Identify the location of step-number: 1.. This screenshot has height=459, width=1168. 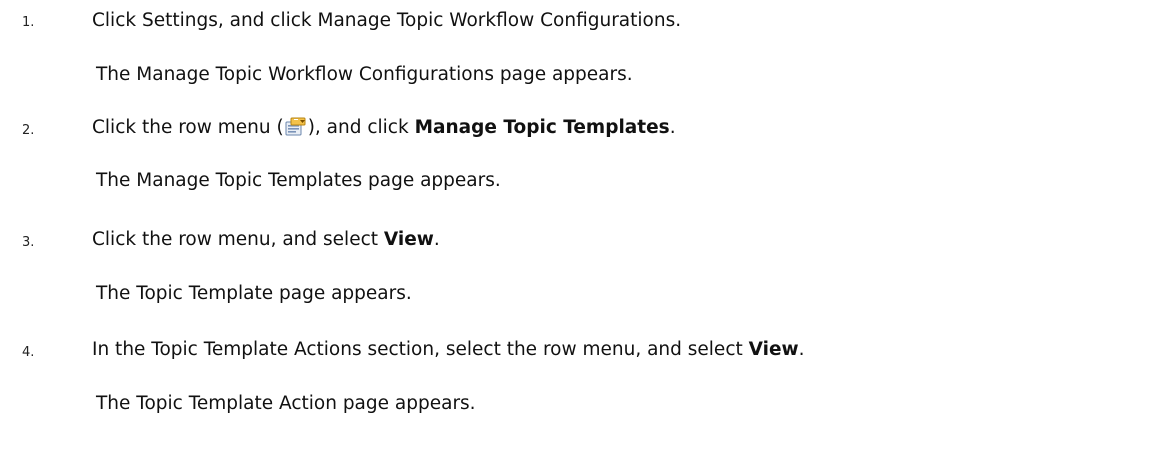
(28, 22).